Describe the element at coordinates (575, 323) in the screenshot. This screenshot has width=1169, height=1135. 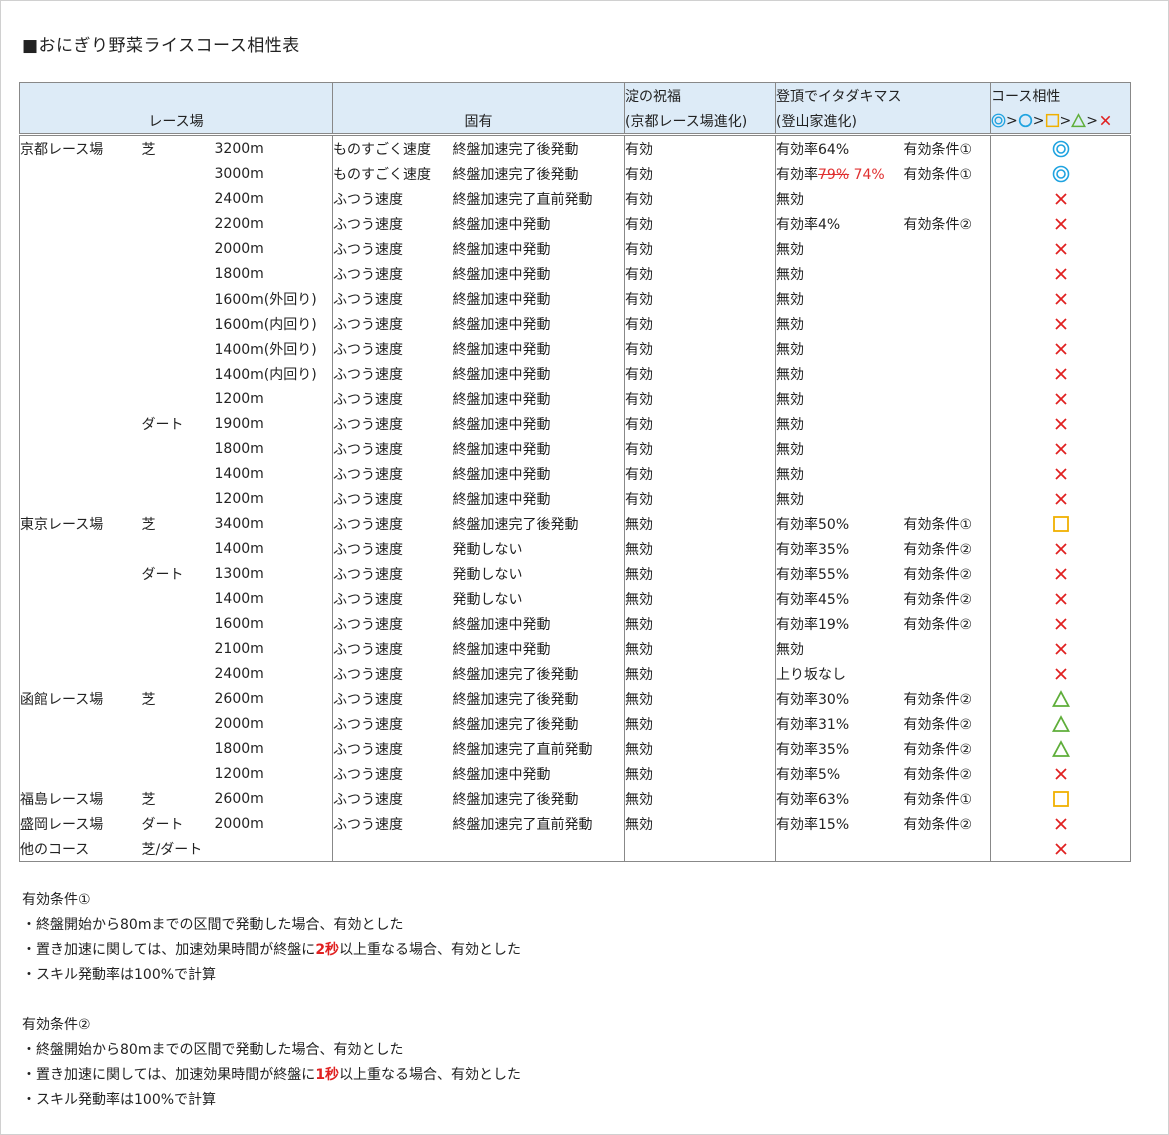
I see `table-row: 1600m(内回り) ふつう速度 終盤加速中発動 有効 無効` at that location.